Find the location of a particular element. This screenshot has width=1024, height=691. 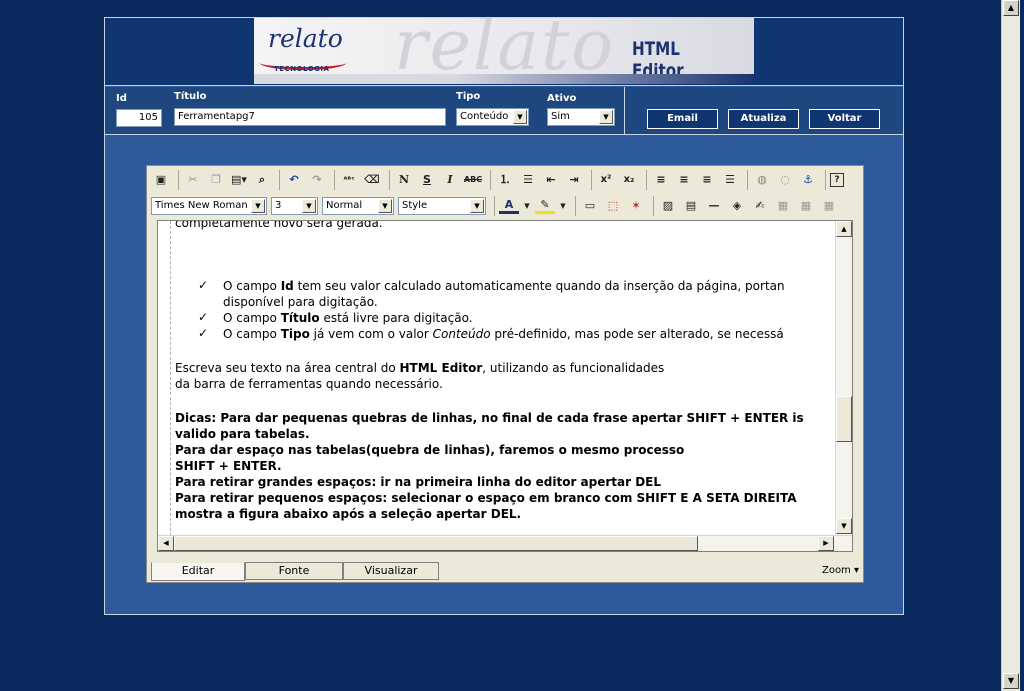

numbered-list-icon: ⒈ is located at coordinates (505, 180).